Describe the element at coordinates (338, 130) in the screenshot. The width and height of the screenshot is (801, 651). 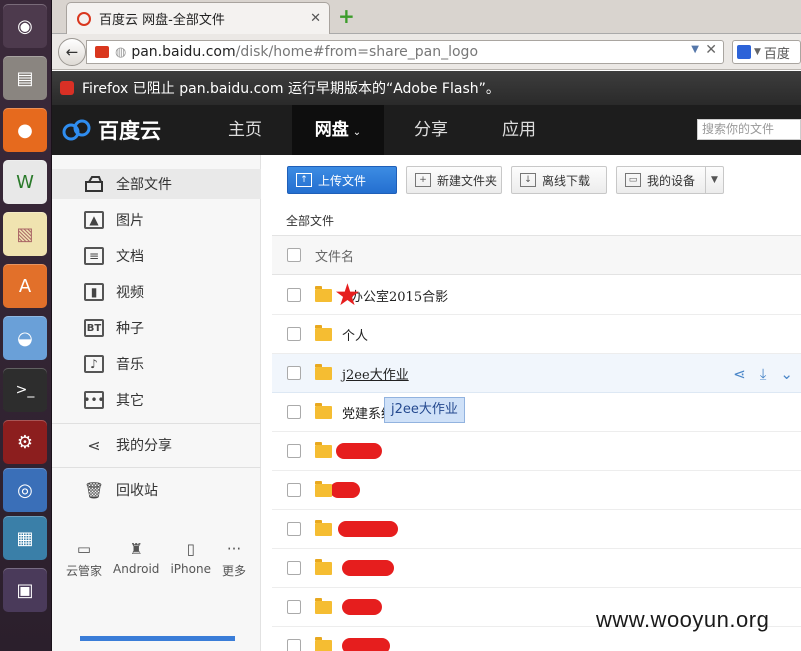
I see `nav-netdisk: 网盘 ⌄` at that location.